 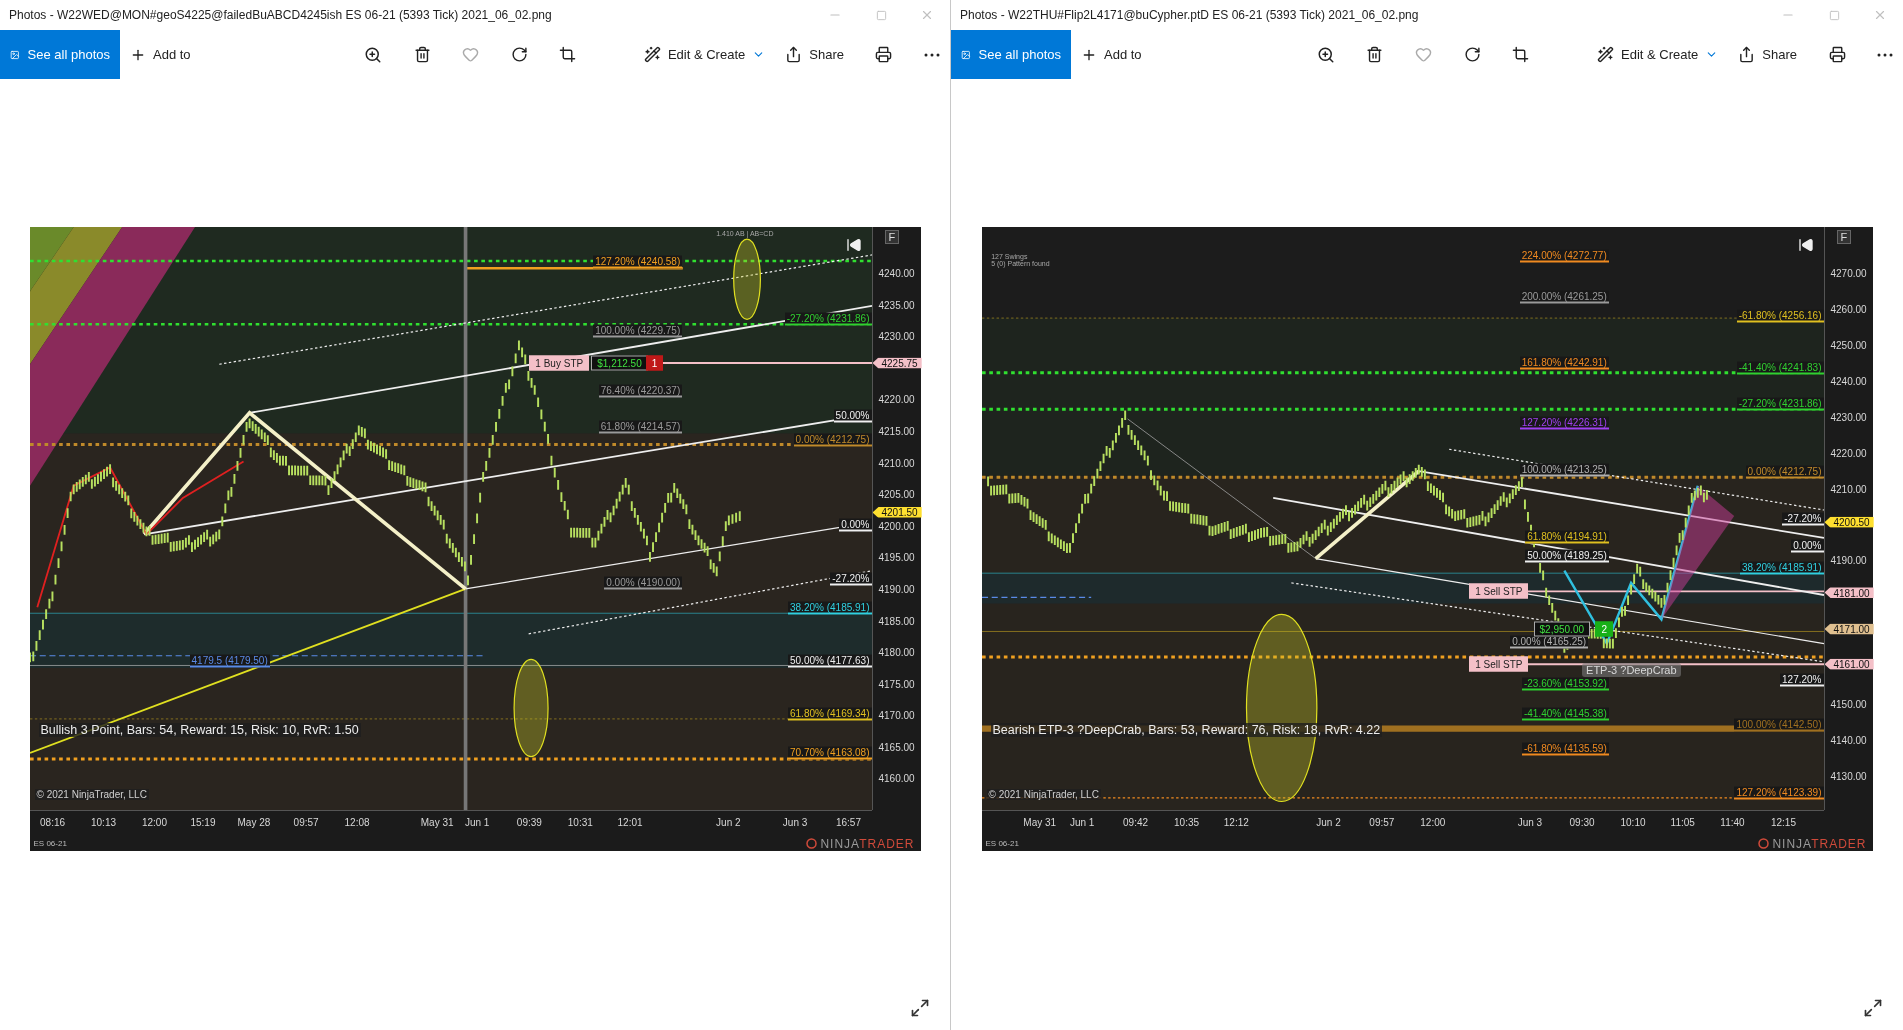 What do you see at coordinates (1564, 297) in the screenshot?
I see `level-label: 200.00% (4261.25)` at bounding box center [1564, 297].